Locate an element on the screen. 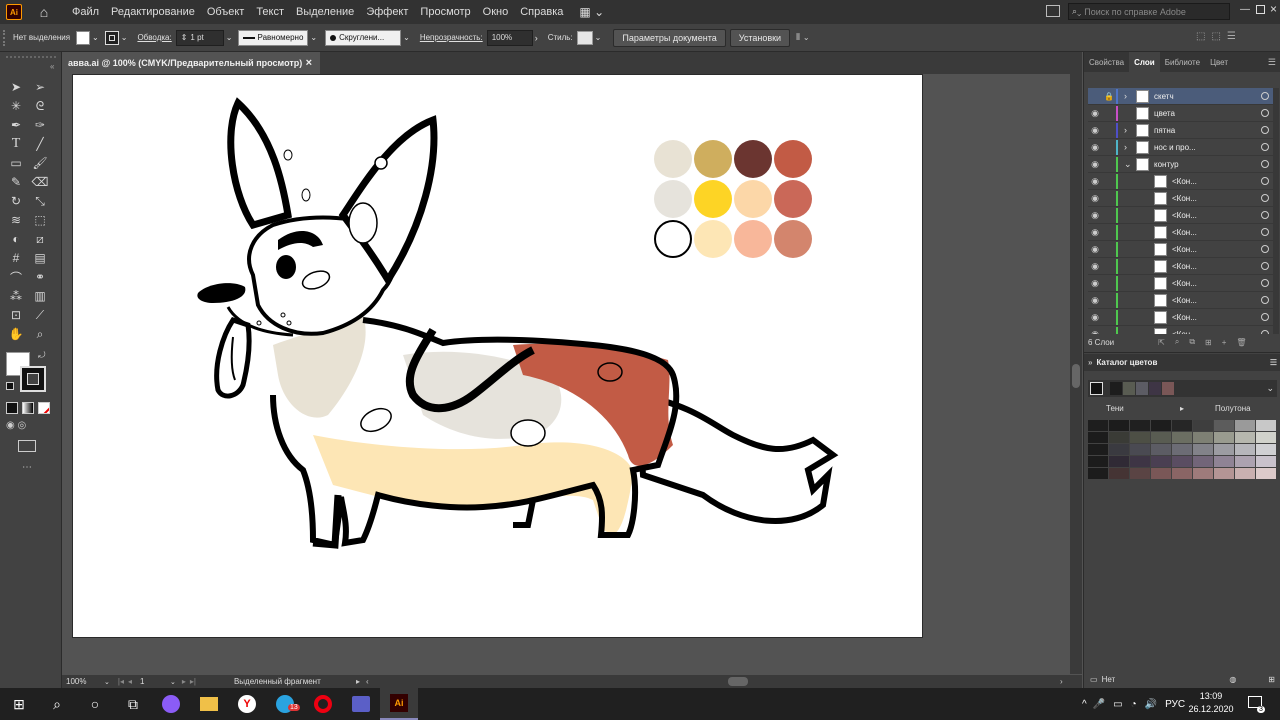 The image size is (1280, 720). menu-file: Файл is located at coordinates (85, 12).